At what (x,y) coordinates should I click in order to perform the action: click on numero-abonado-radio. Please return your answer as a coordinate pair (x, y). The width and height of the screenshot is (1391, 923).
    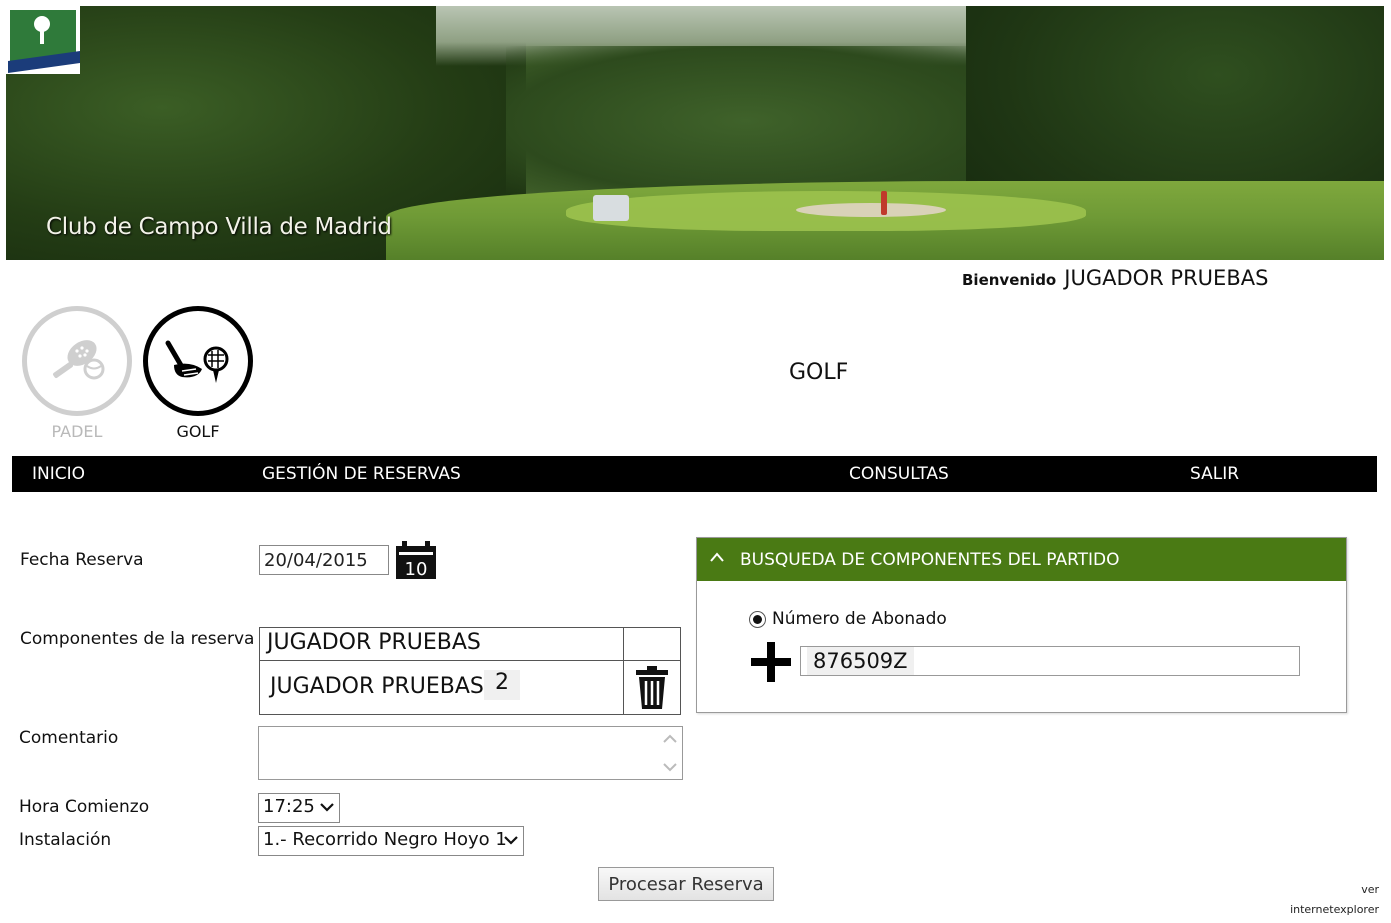
    Looking at the image, I should click on (757, 619).